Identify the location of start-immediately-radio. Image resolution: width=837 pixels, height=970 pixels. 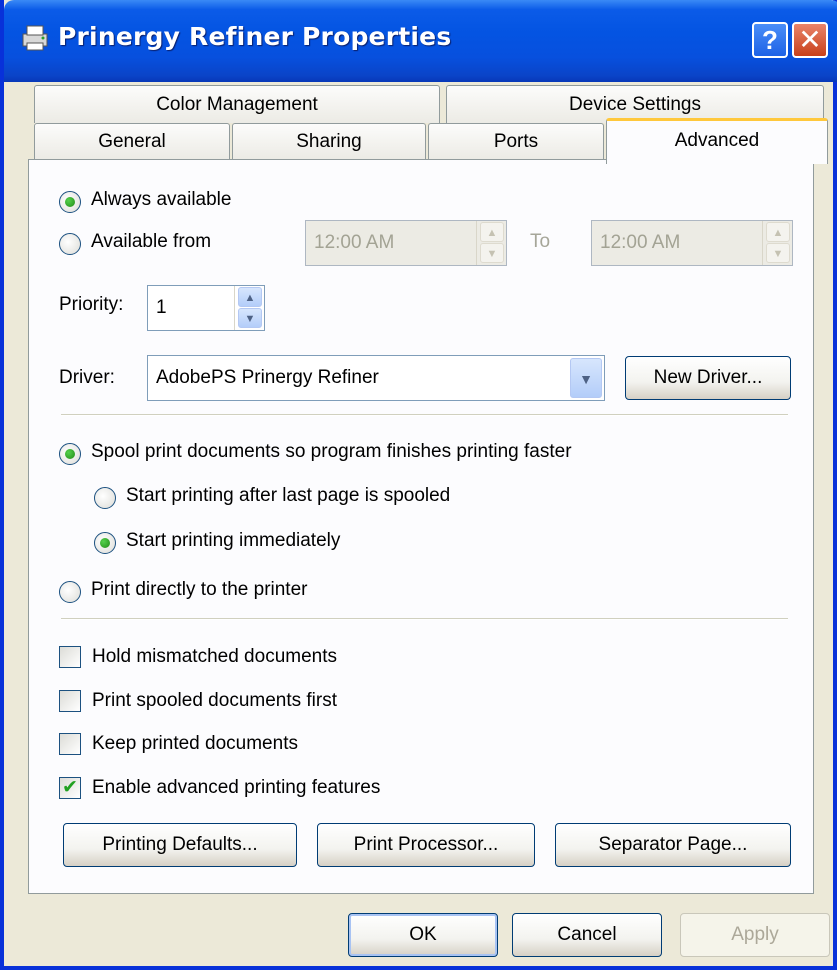
(105, 543).